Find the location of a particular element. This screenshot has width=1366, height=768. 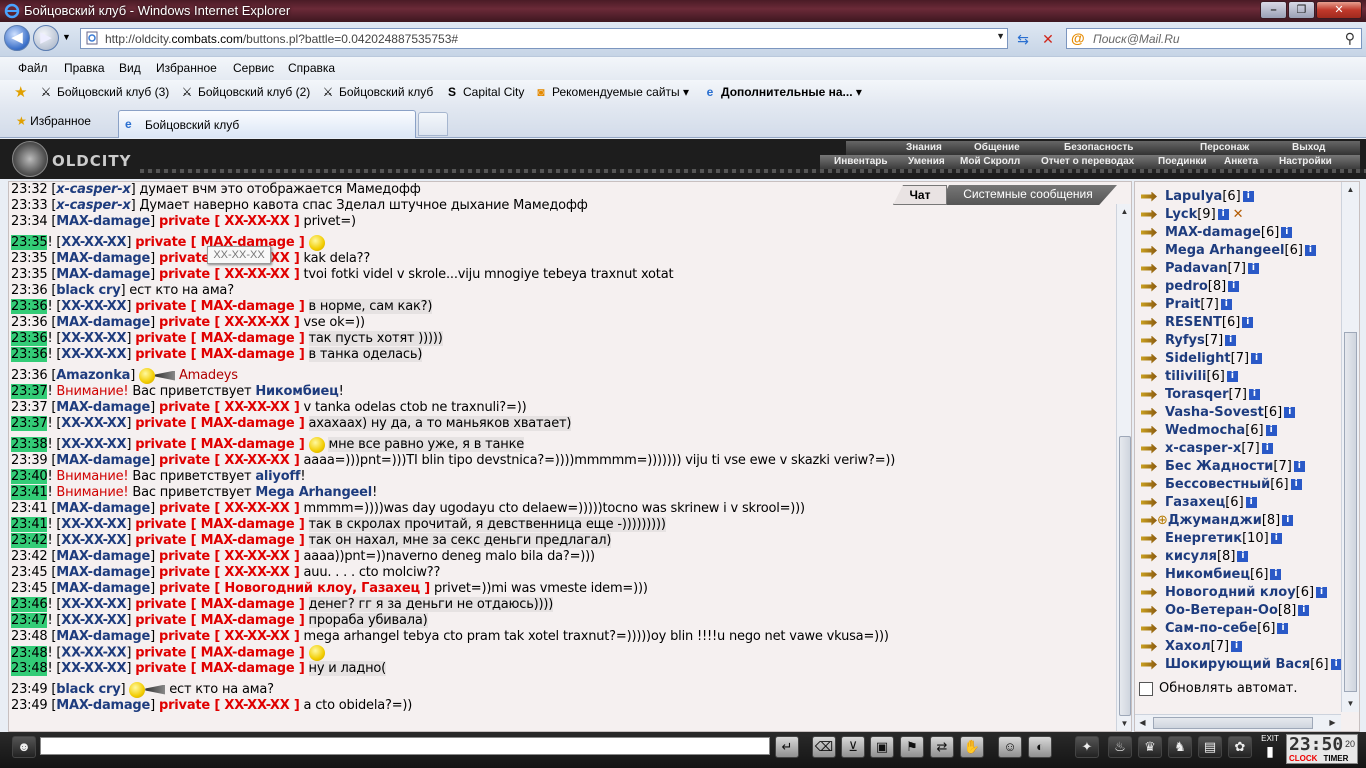

timestamp: 23:32 is located at coordinates (29, 189).